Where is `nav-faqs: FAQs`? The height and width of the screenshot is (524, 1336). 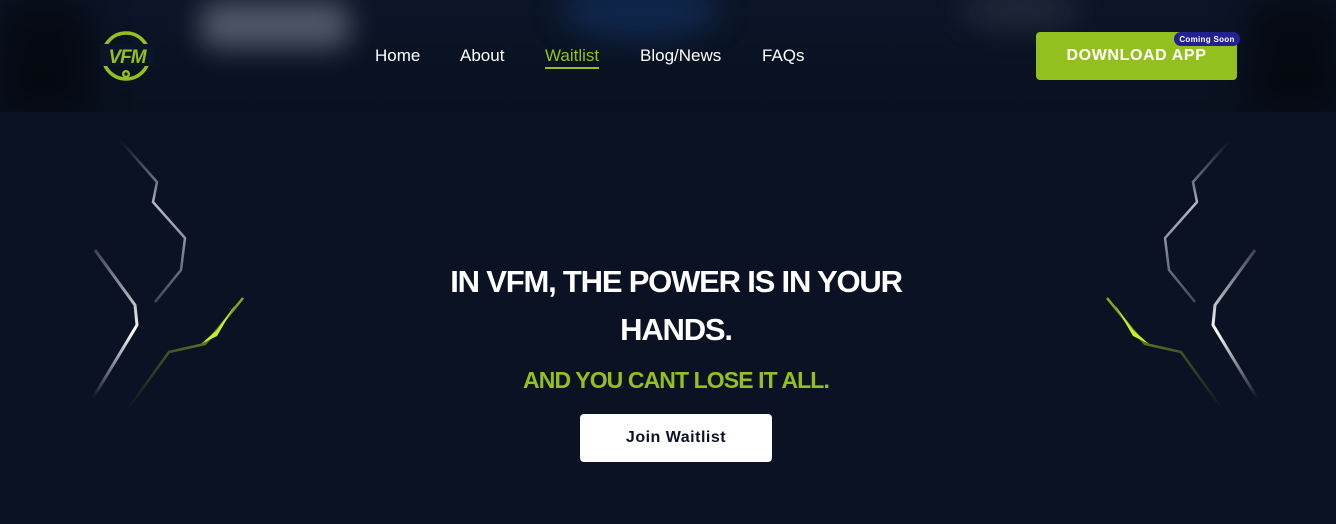 nav-faqs: FAQs is located at coordinates (783, 56).